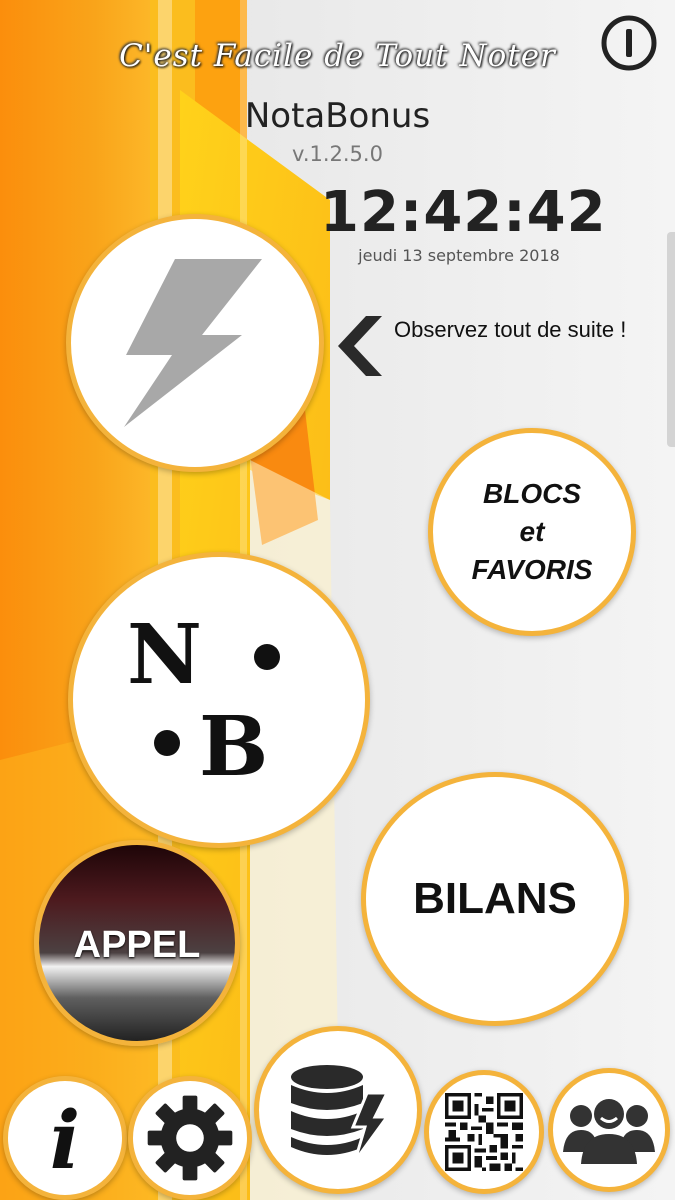  What do you see at coordinates (463, 212) in the screenshot?
I see `clock-time: 12:42:42` at bounding box center [463, 212].